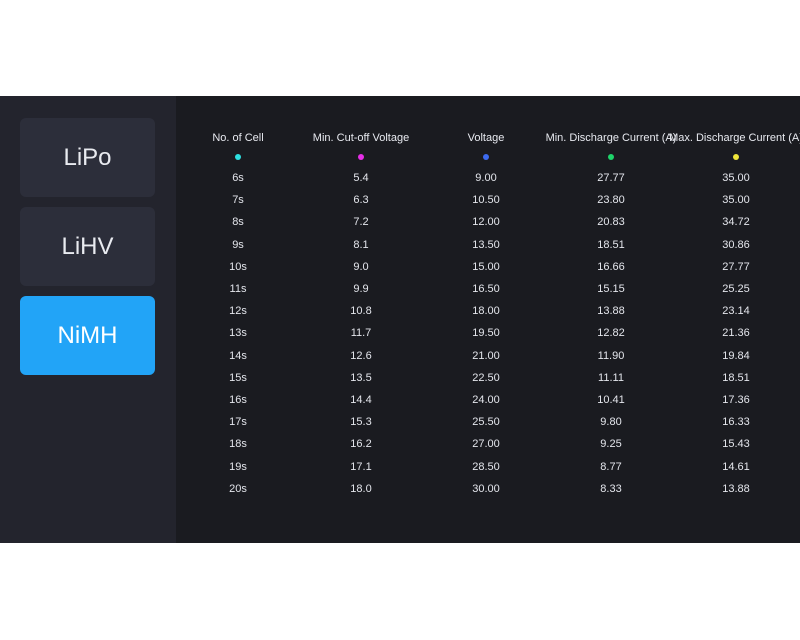  Describe the element at coordinates (611, 200) in the screenshot. I see `table-cell: 23.80` at that location.